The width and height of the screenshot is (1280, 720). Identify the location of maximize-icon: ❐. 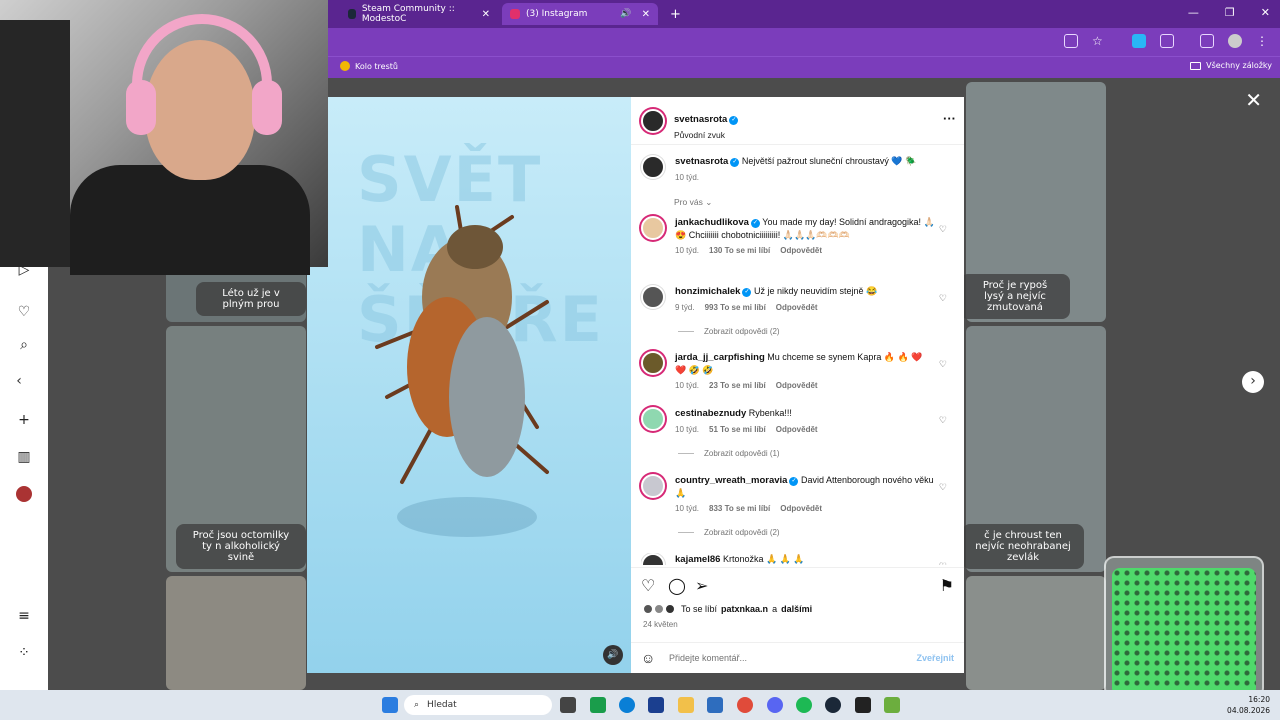
(1230, 12).